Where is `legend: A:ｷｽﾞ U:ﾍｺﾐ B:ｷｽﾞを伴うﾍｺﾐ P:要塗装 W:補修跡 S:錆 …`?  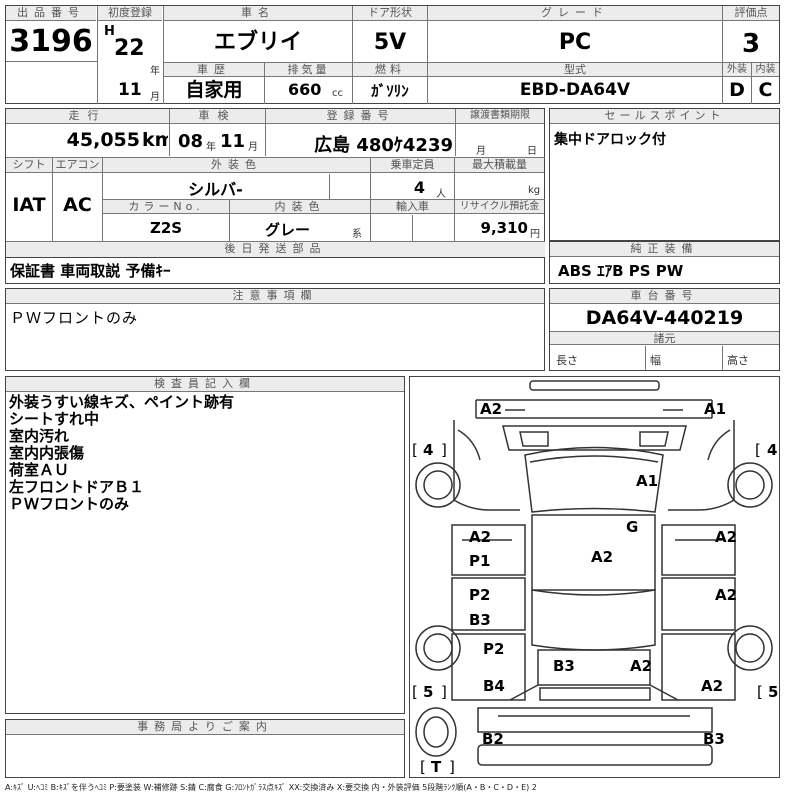 legend: A:ｷｽﾞ U:ﾍｺﾐ B:ｷｽﾞを伴うﾍｺﾐ P:要塗装 W:補修跡 S:錆 … is located at coordinates (271, 787).